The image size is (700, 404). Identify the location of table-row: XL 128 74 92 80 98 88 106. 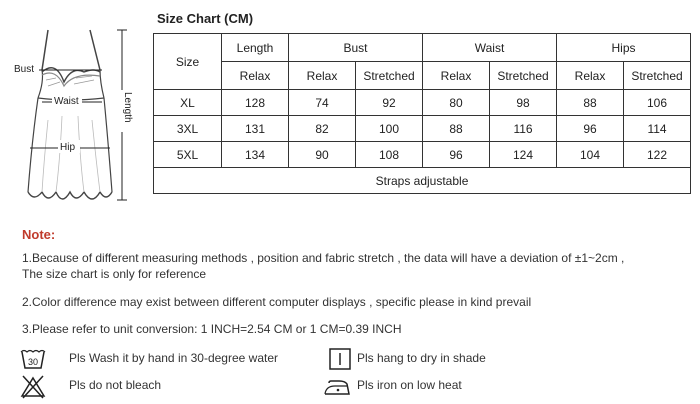
(422, 102).